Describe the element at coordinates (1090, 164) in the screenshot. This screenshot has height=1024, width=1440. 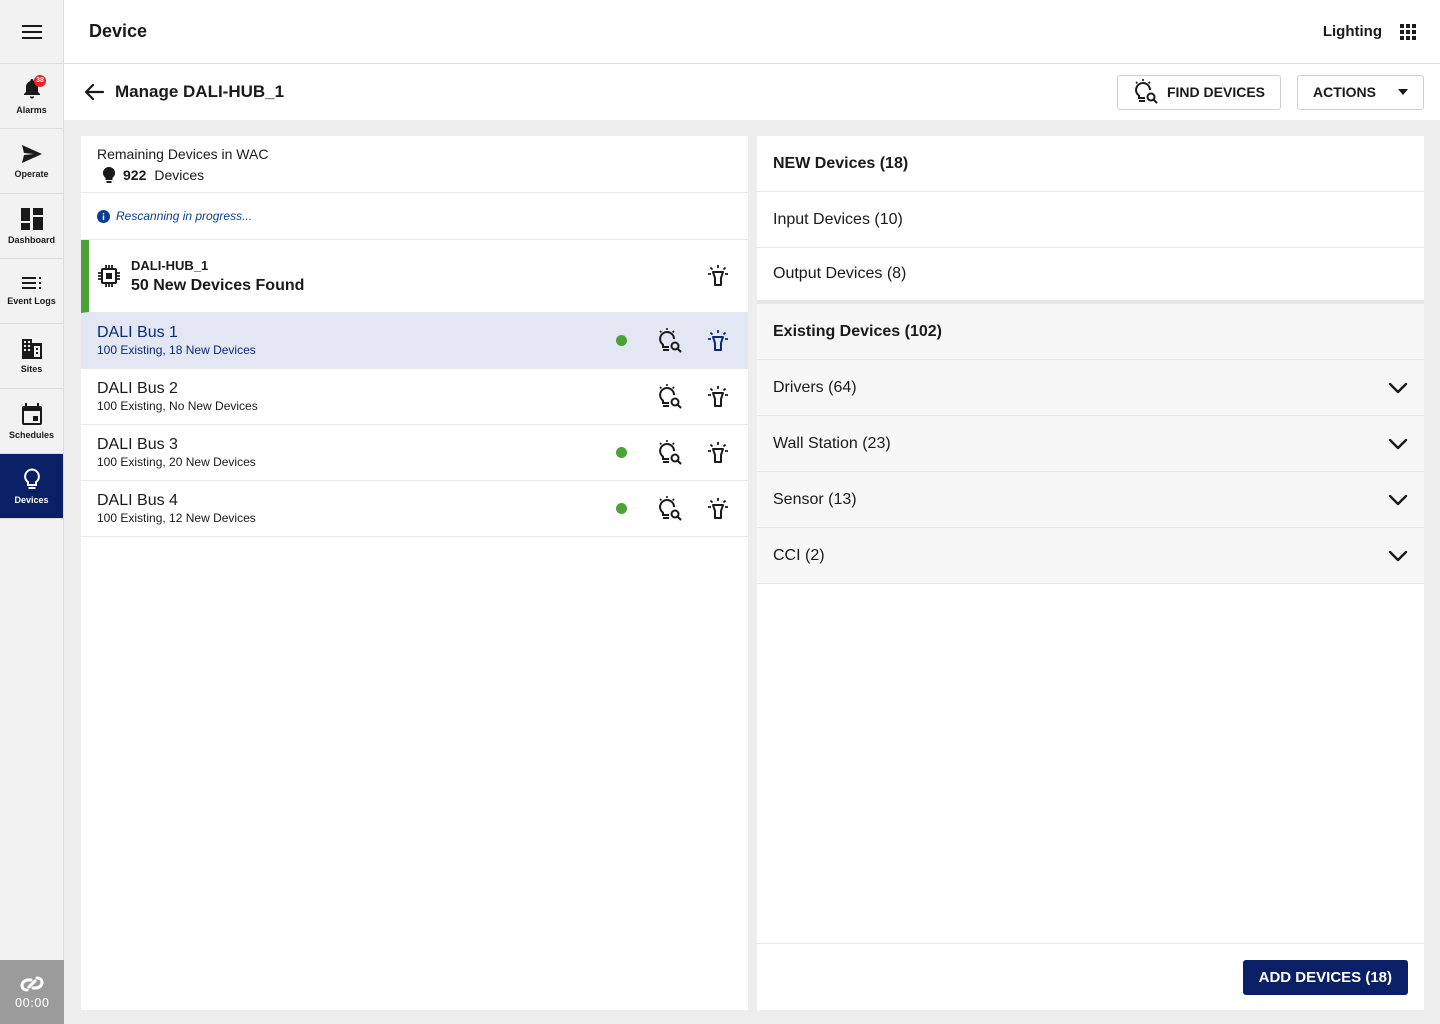
I see `new-devices-header: NEW Devices (18)` at that location.